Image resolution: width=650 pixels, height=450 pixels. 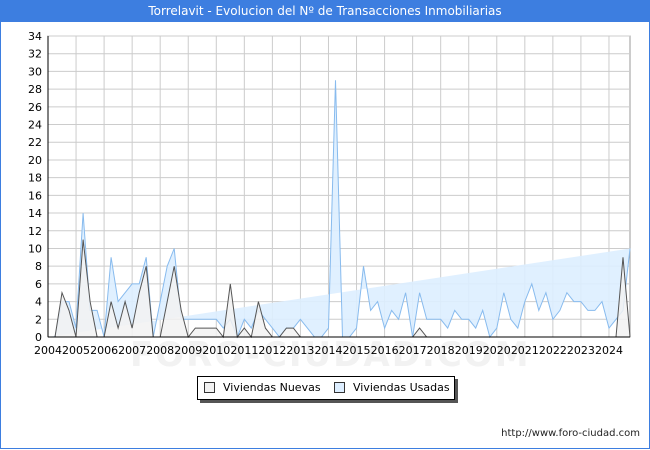 What do you see at coordinates (35, 71) in the screenshot?
I see `y-tick-label: 30` at bounding box center [35, 71].